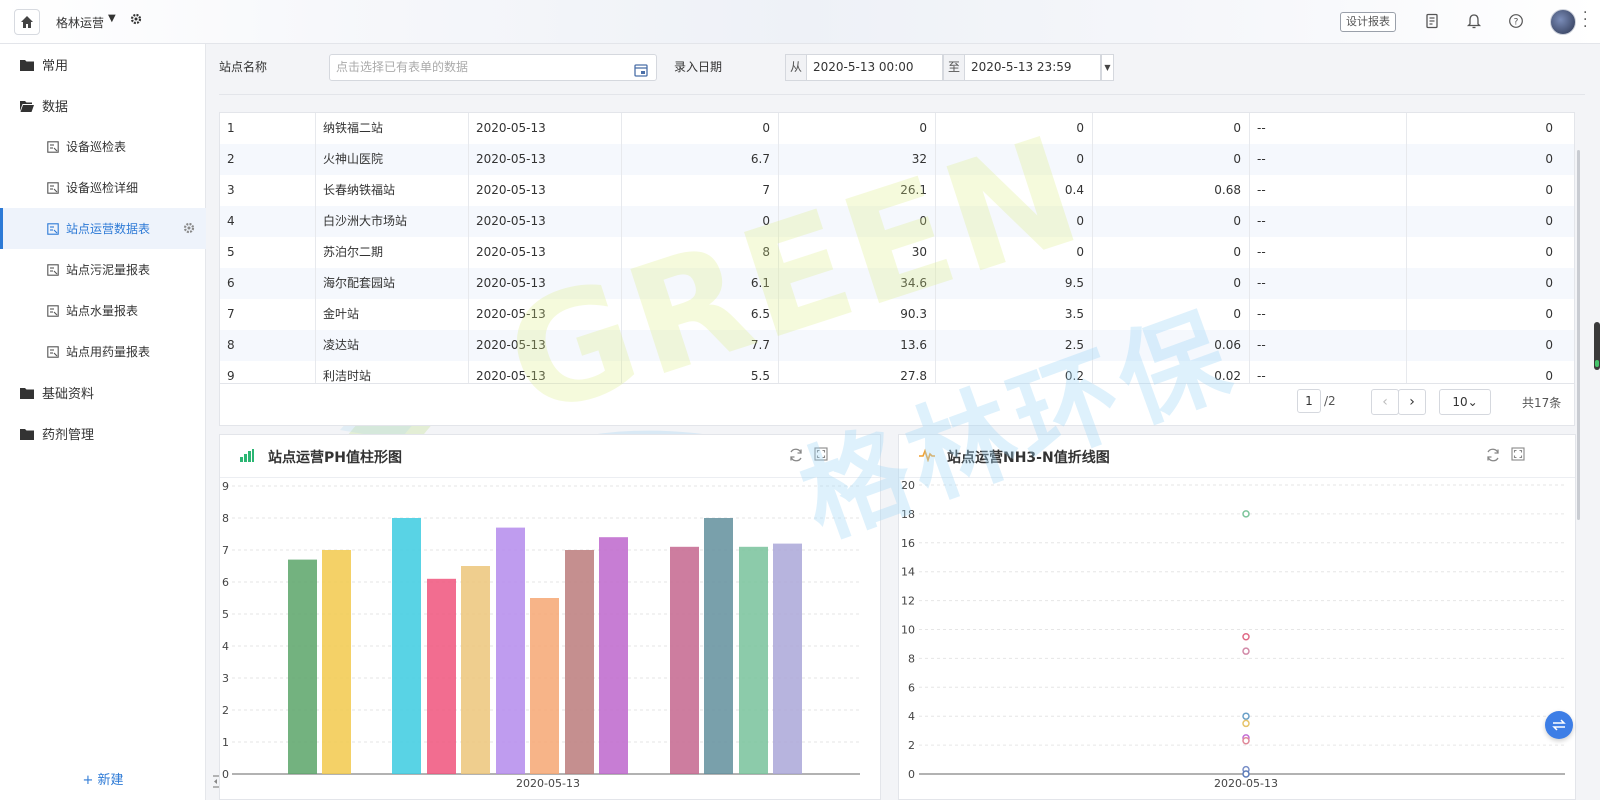 This screenshot has height=800, width=1600. I want to click on sidebar-group-chemical-management: 药剂管理, so click(103, 433).